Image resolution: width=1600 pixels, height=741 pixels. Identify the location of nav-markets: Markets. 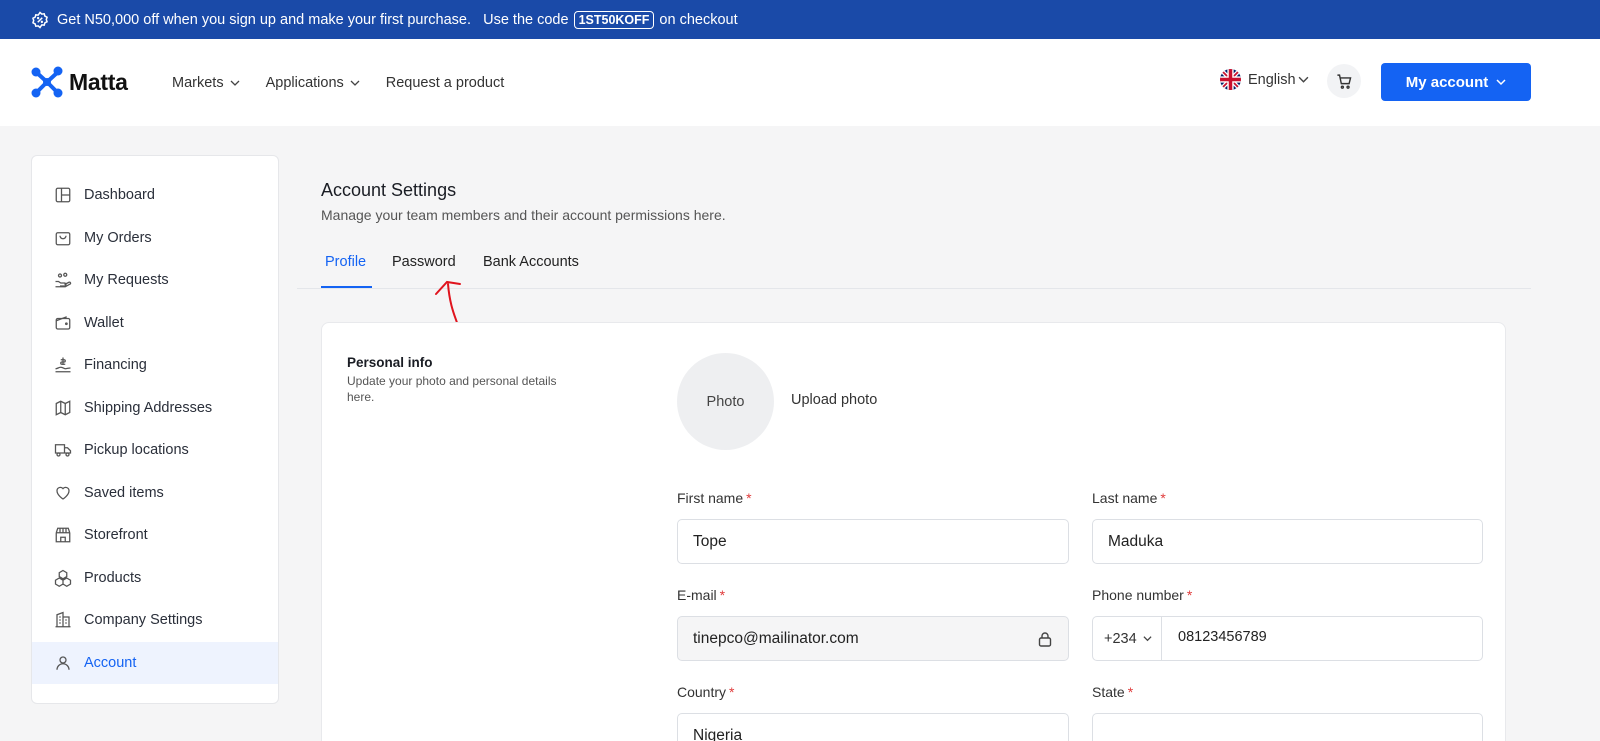
(206, 83).